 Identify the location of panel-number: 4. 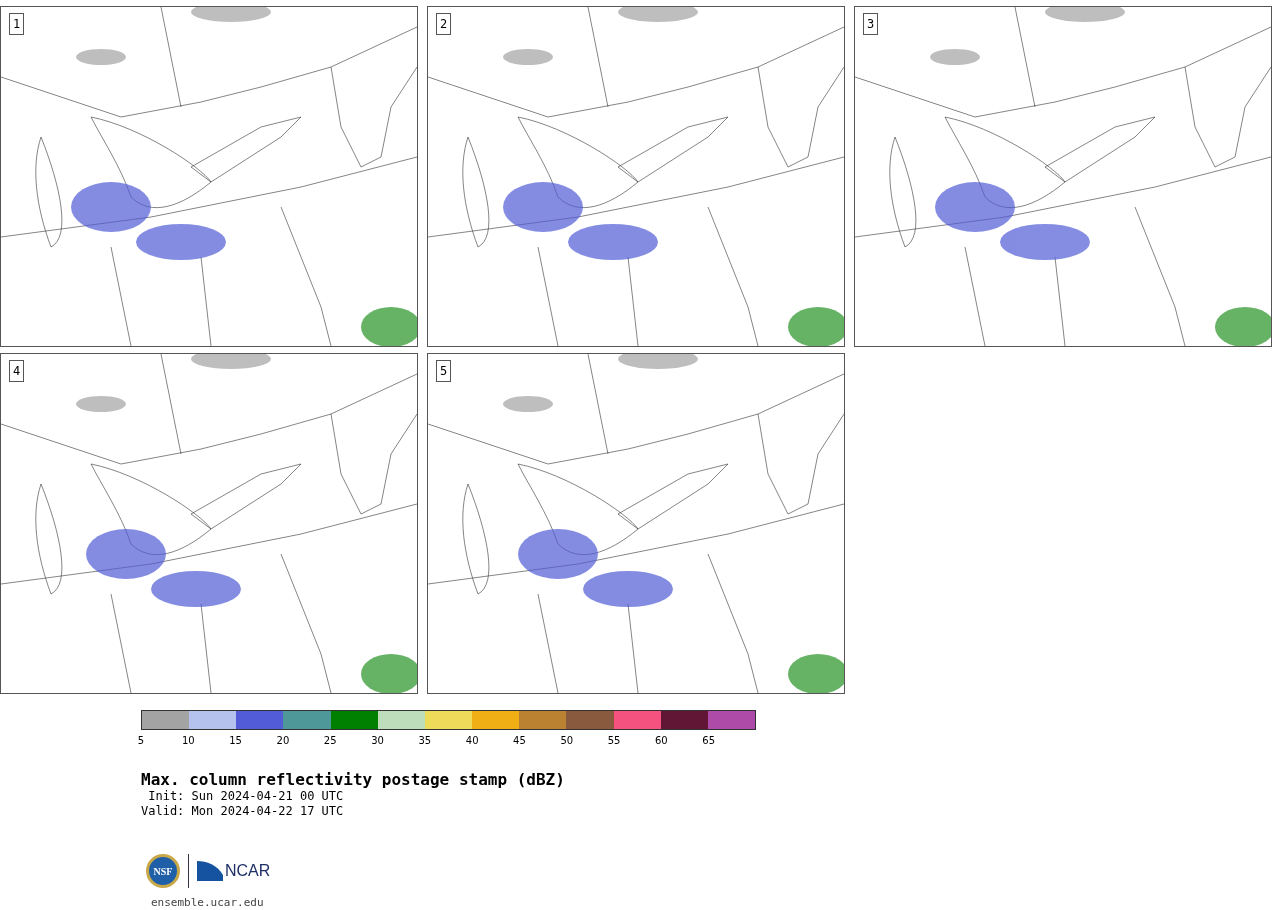
(17, 371).